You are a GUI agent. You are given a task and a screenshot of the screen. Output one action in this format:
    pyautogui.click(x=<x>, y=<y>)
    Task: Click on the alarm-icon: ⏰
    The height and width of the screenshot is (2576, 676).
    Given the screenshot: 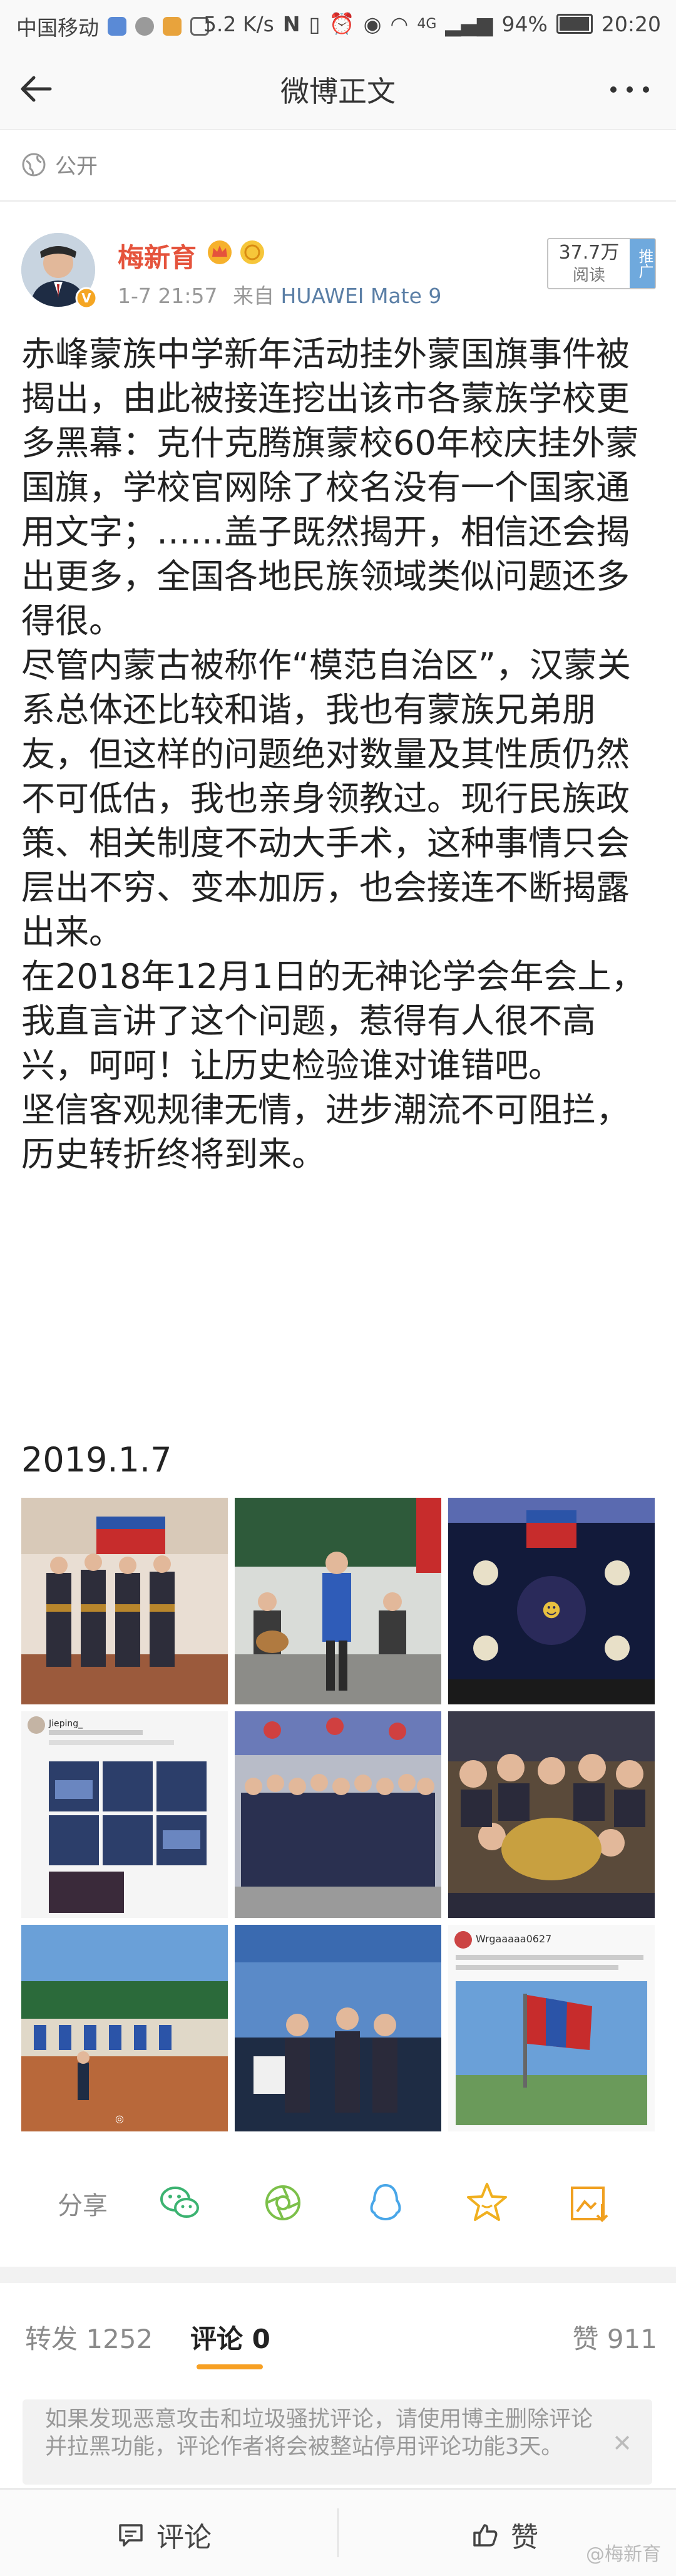 What is the action you would take?
    pyautogui.click(x=342, y=23)
    